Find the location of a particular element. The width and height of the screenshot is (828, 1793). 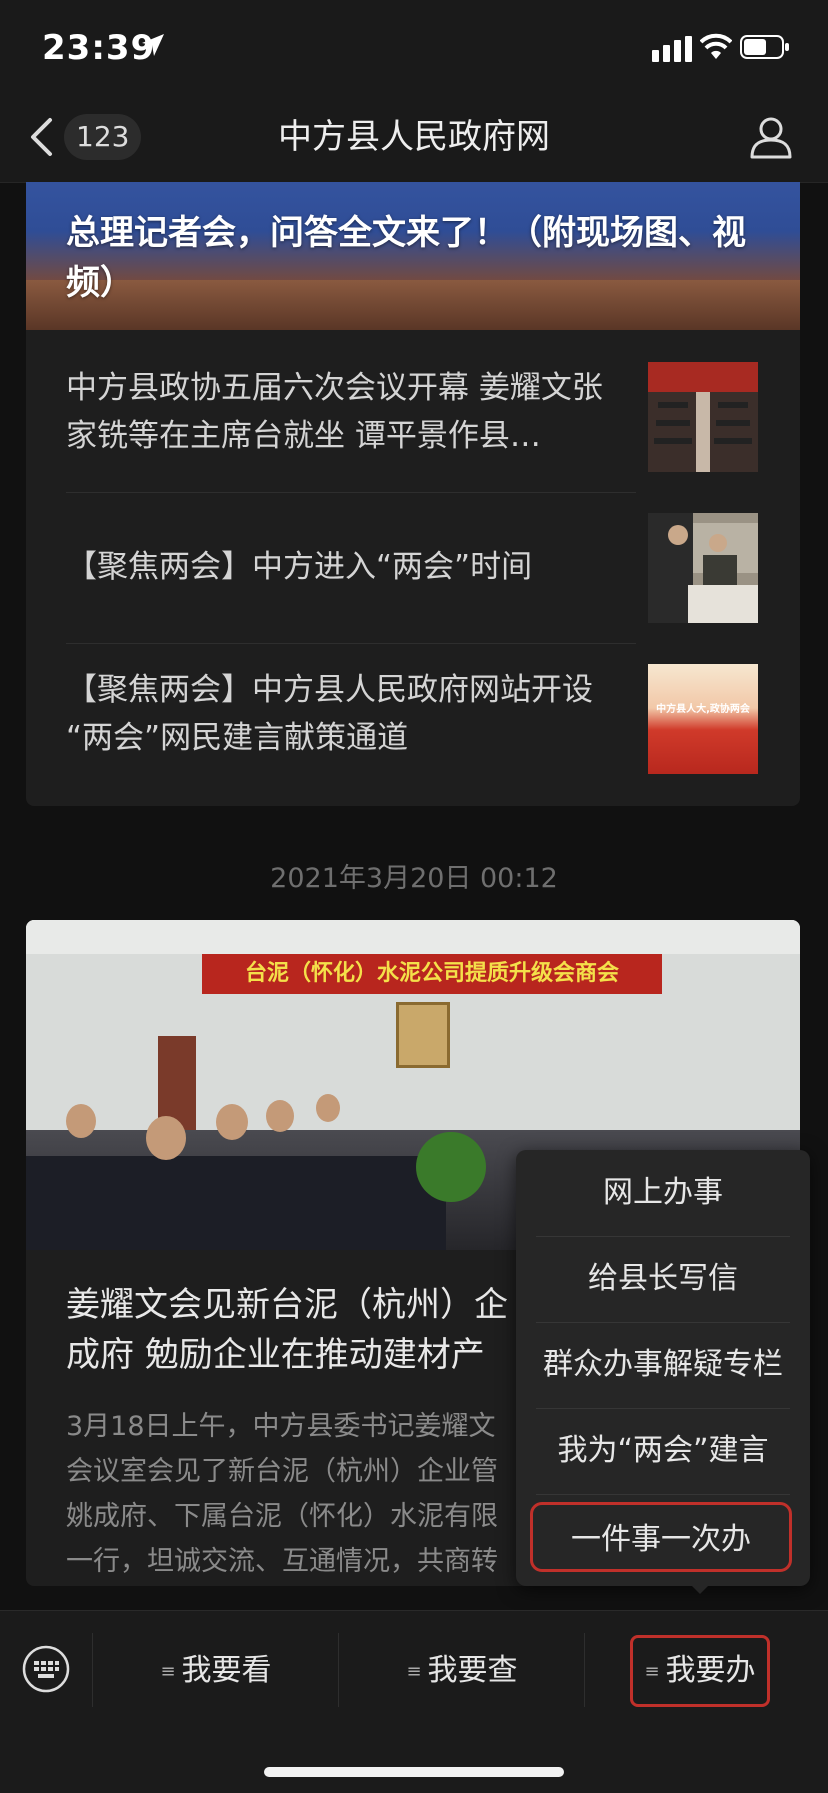

status-bar: 23:39 is located at coordinates (414, 46).